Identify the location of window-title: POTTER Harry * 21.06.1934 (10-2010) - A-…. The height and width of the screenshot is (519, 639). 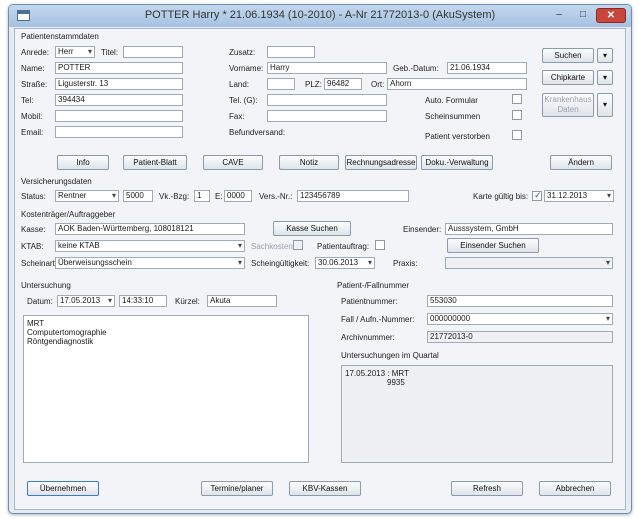
(320, 15).